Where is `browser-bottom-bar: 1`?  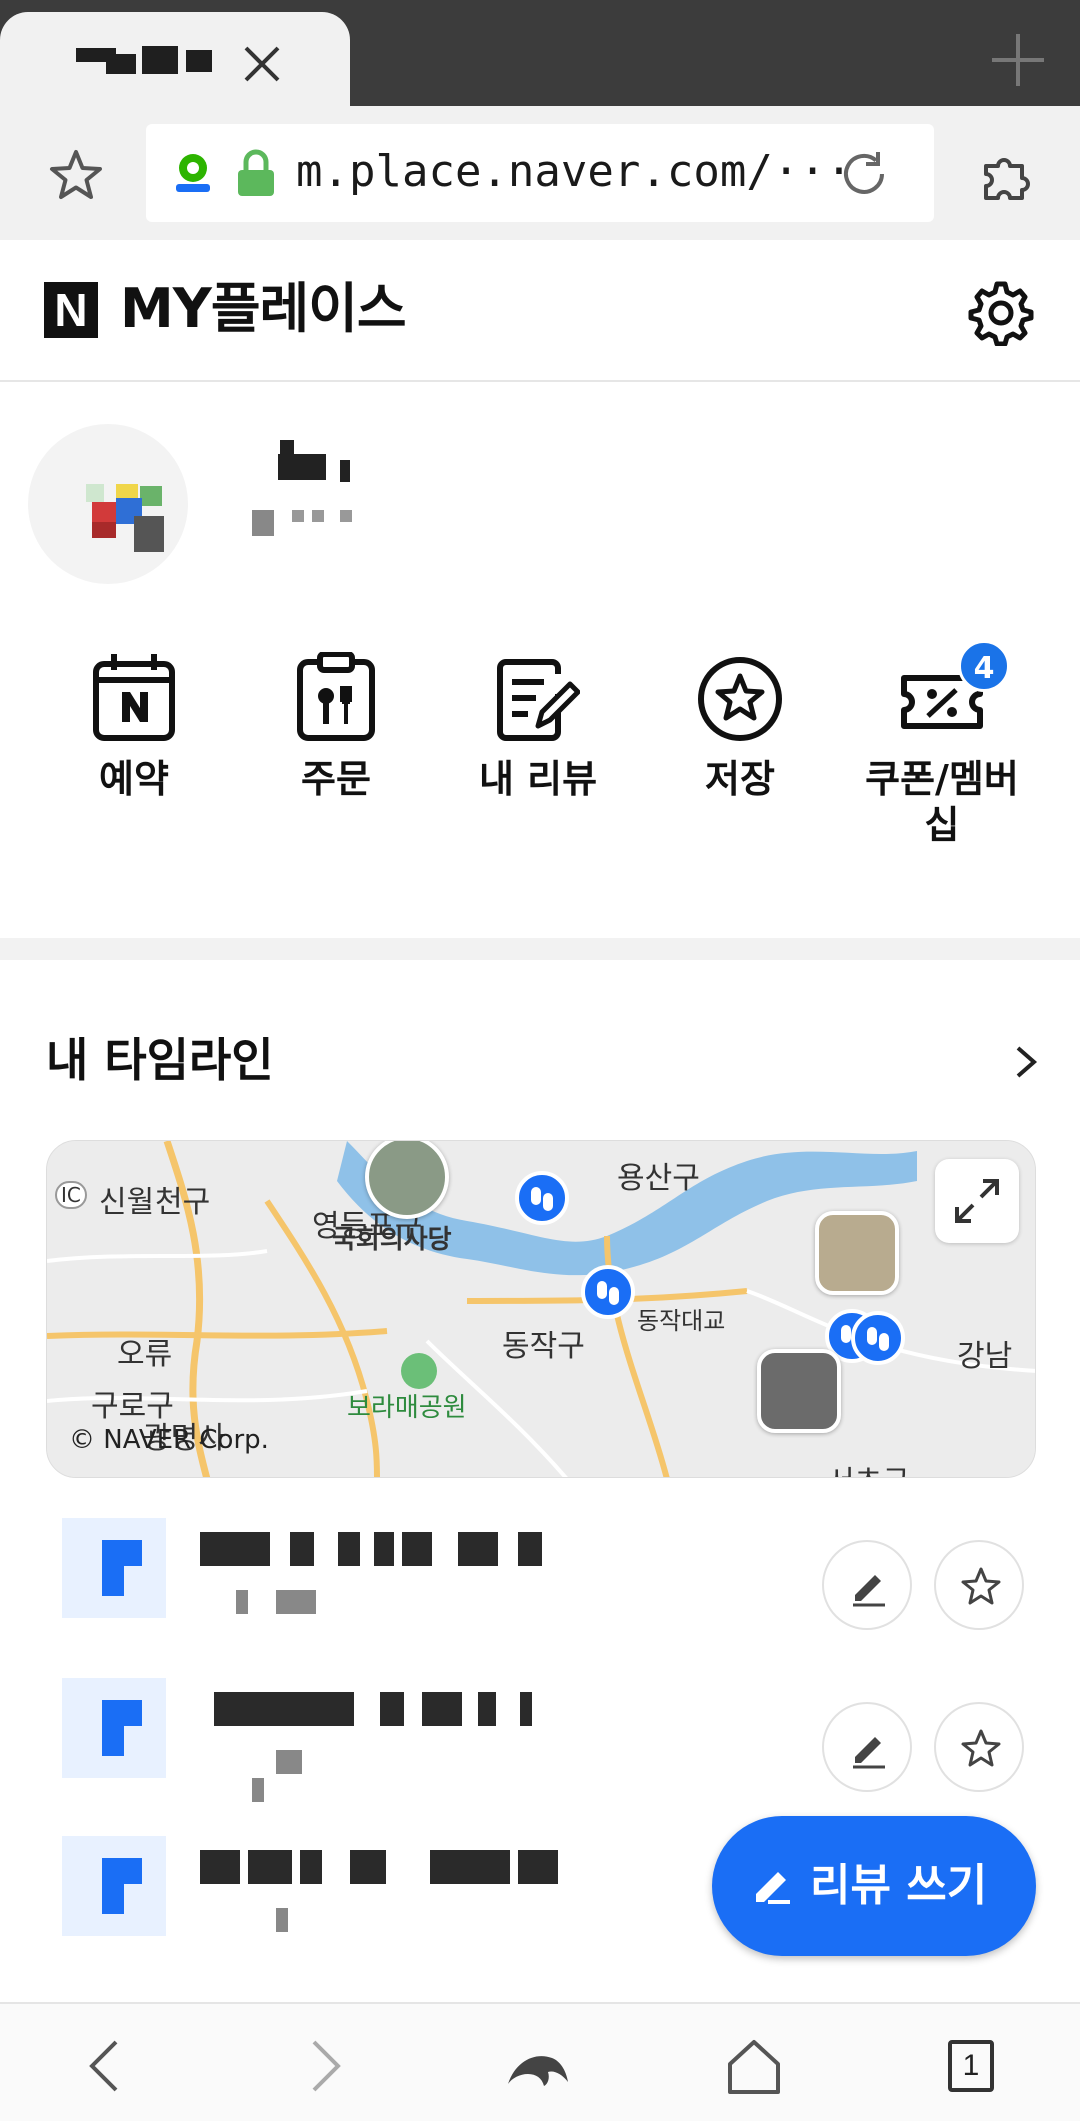
browser-bottom-bar: 1 is located at coordinates (540, 2061).